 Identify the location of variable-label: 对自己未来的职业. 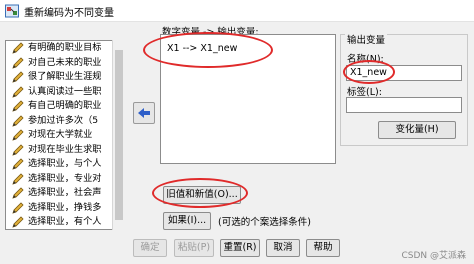
(65, 62).